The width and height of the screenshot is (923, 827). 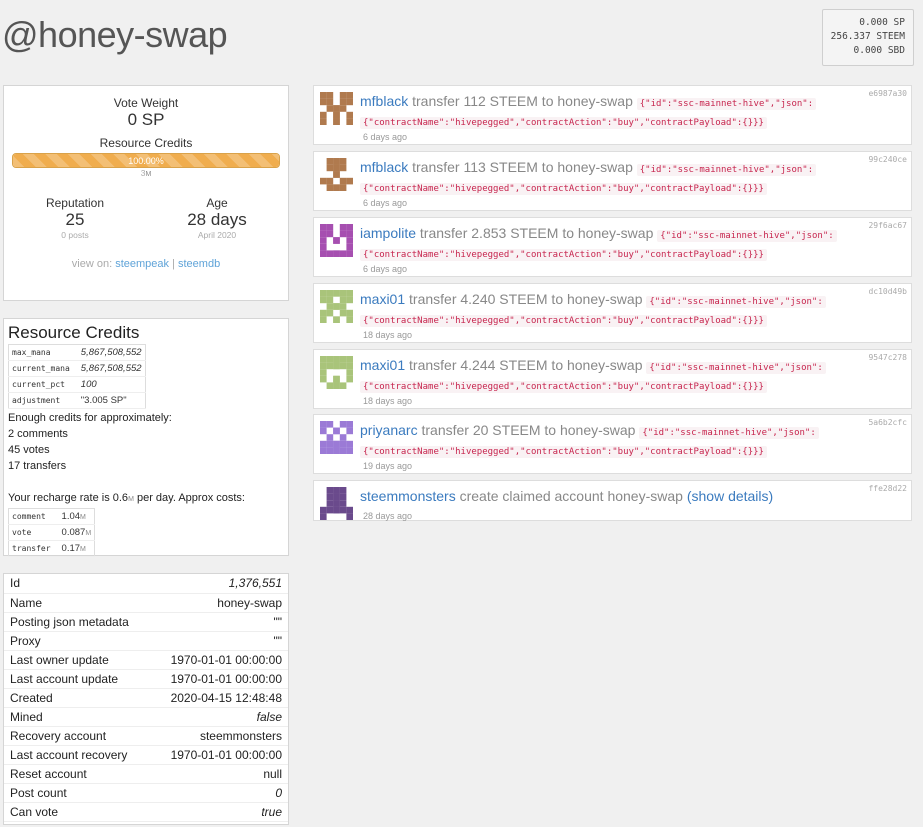 I want to click on rc-enough: Enough credits for approximately:, so click(x=90, y=418).